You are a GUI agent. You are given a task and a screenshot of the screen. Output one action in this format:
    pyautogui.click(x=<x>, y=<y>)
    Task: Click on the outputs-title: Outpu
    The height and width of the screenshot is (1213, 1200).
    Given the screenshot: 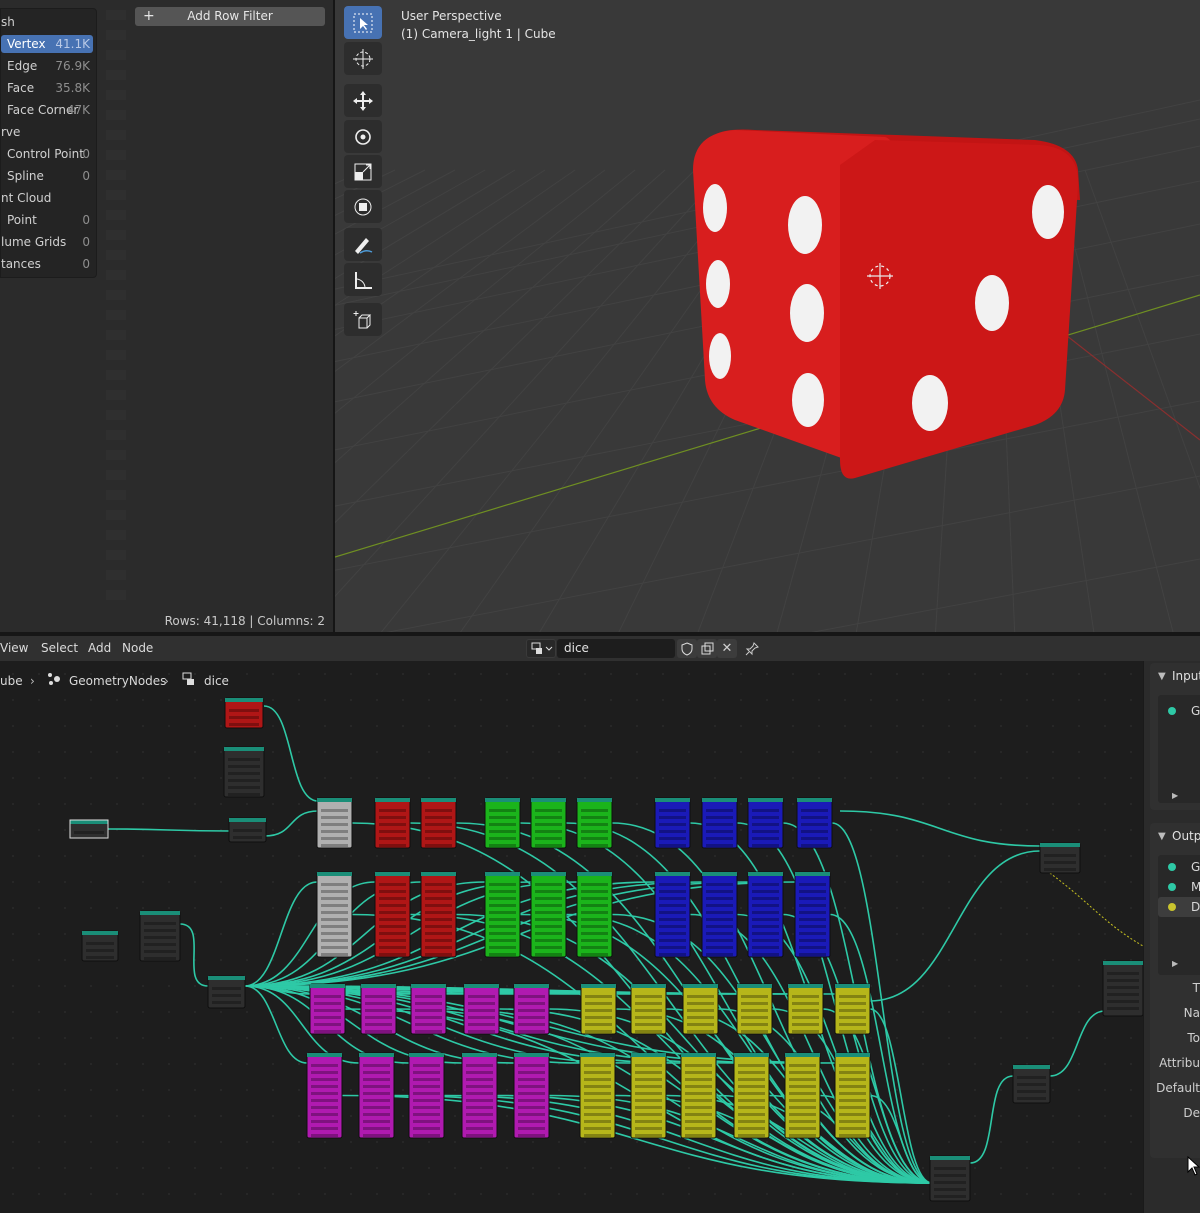 What is the action you would take?
    pyautogui.click(x=1186, y=836)
    